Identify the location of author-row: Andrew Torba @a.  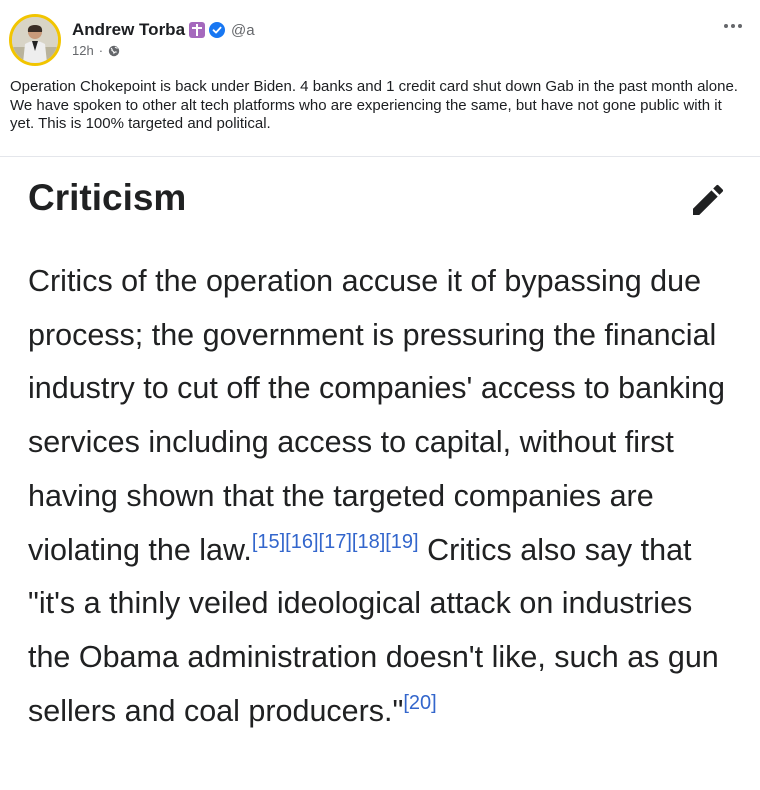
(163, 30).